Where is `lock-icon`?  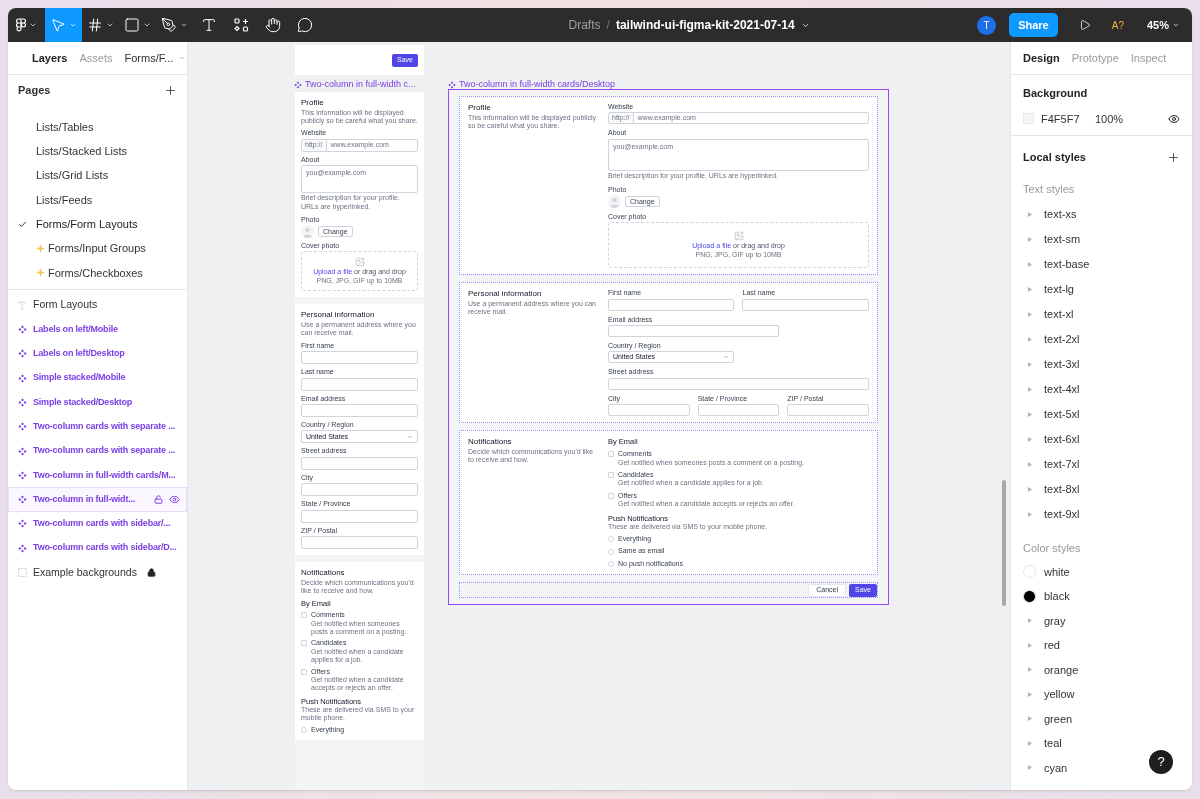 lock-icon is located at coordinates (151, 572).